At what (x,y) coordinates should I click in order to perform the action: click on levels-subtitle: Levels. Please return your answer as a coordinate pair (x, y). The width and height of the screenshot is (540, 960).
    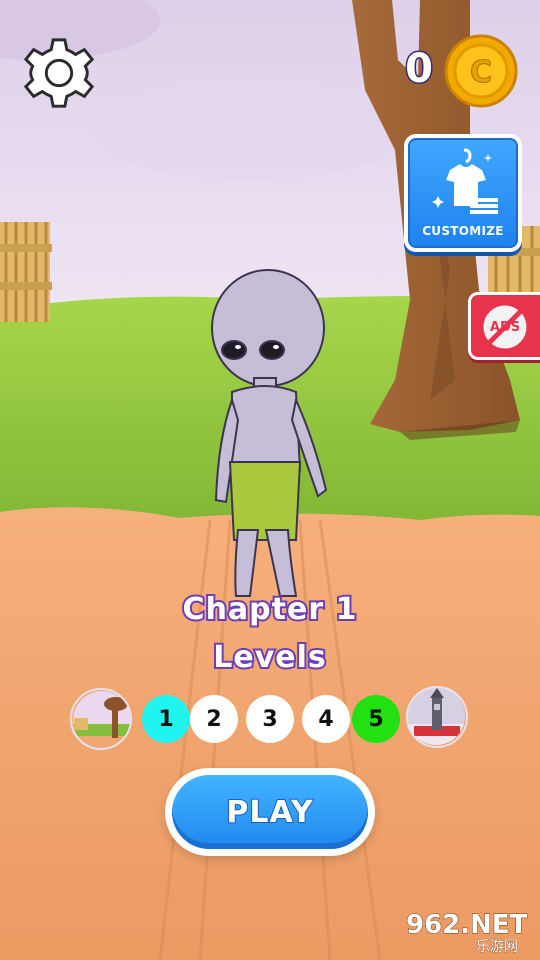
    Looking at the image, I should click on (269, 657).